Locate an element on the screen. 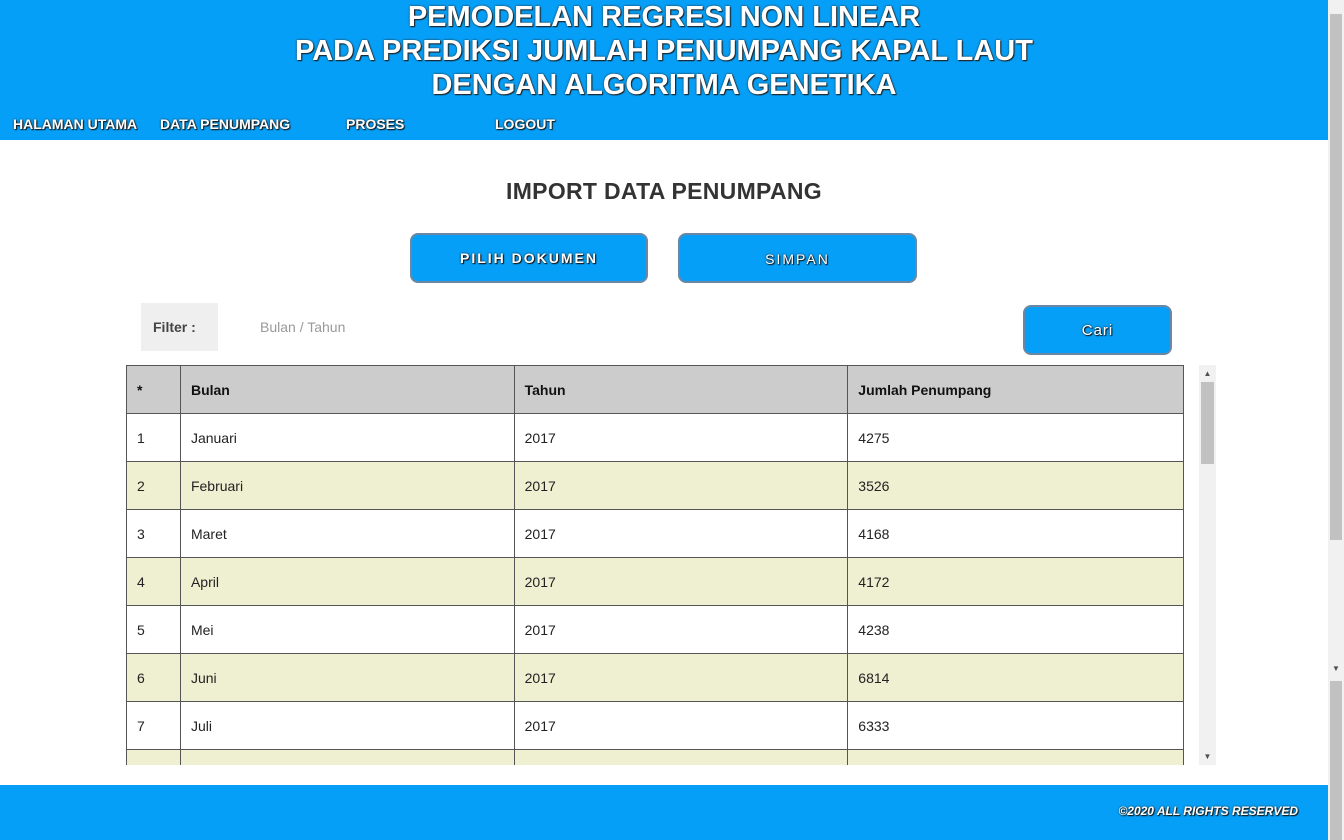  cari-button: Cari is located at coordinates (1097, 330).